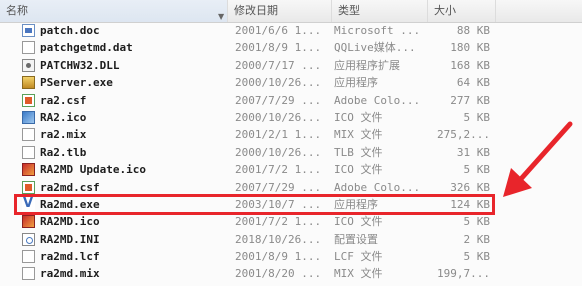 This screenshot has width=582, height=286. What do you see at coordinates (473, 83) in the screenshot?
I see `file-size: 64 KB` at bounding box center [473, 83].